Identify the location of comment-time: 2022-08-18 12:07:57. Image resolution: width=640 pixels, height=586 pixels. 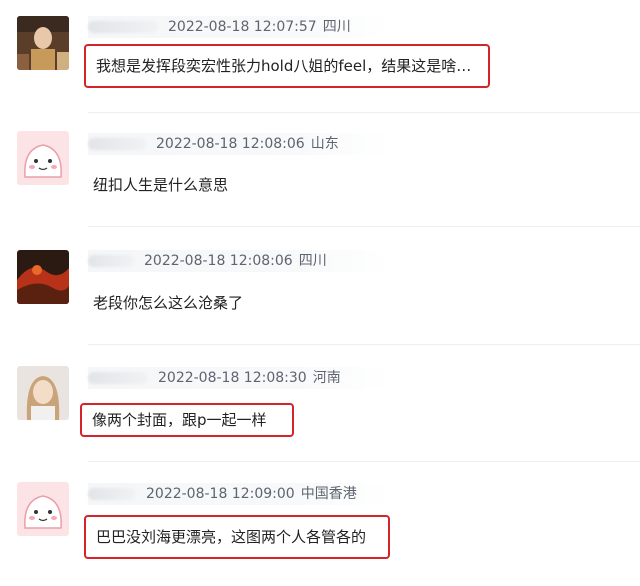
(242, 27).